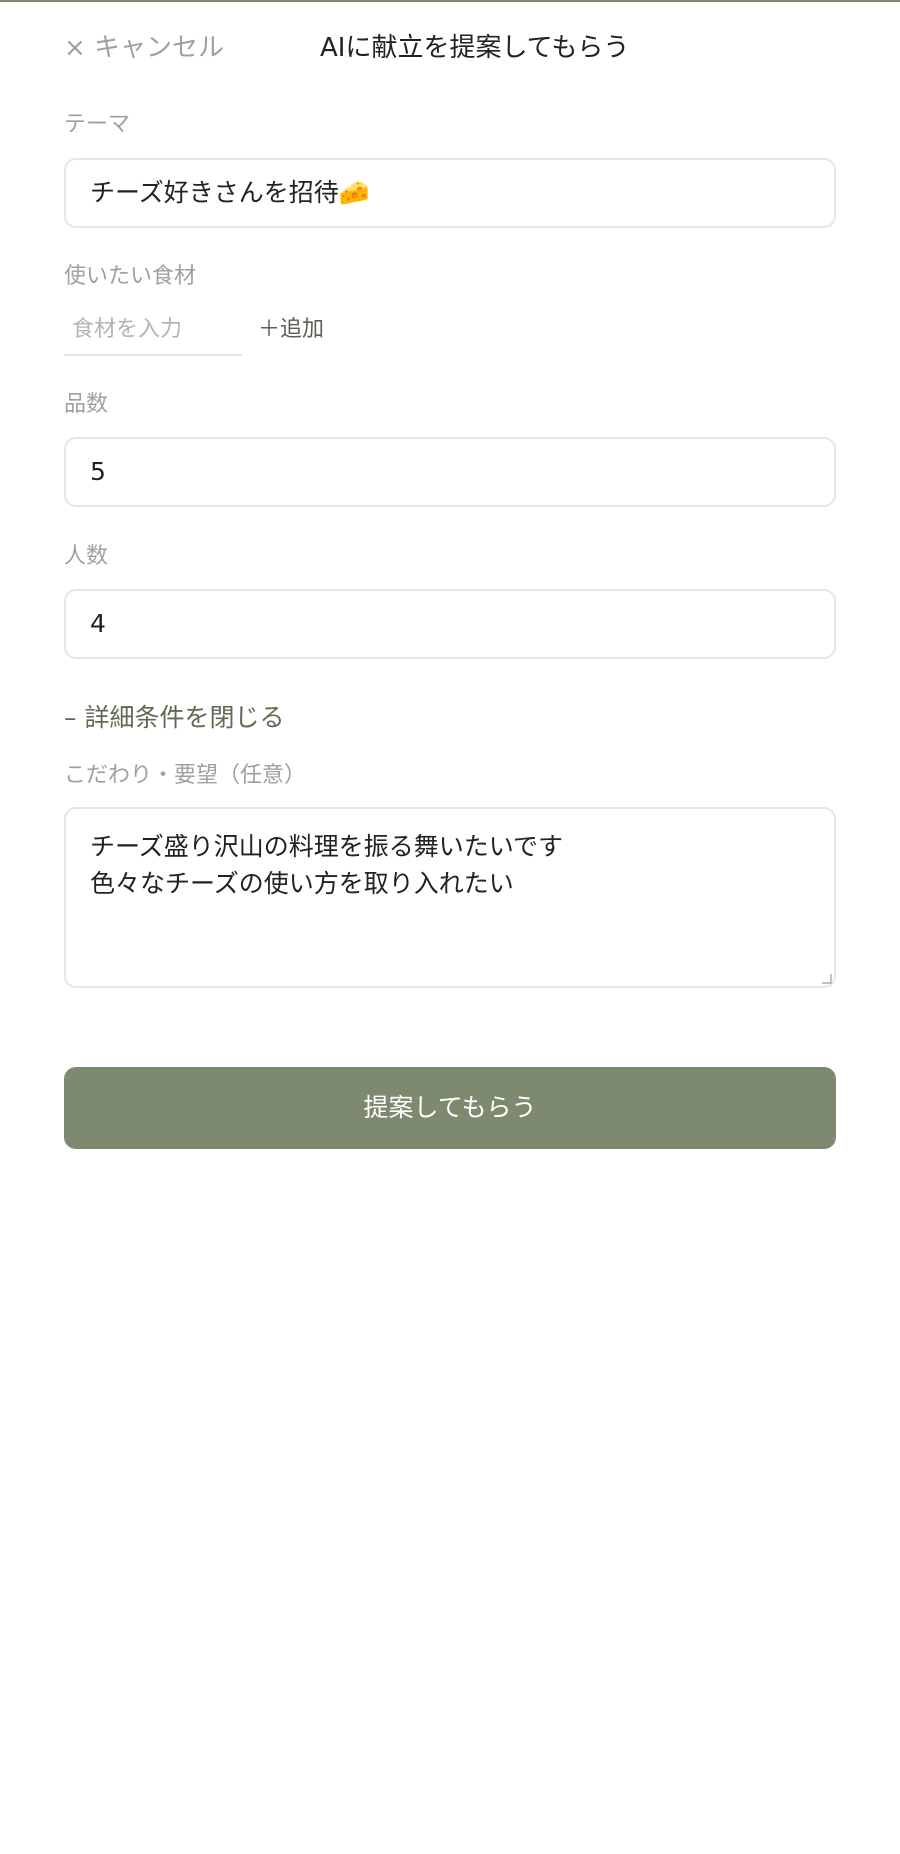  Describe the element at coordinates (127, 329) in the screenshot. I see `ingredient-placeholder: 食材を入力` at that location.